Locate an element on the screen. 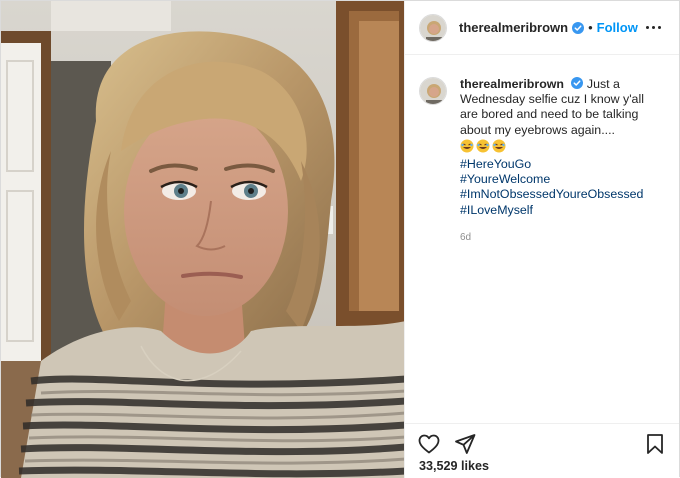 This screenshot has height=478, width=680. paper-plane-icon is located at coordinates (465, 444).